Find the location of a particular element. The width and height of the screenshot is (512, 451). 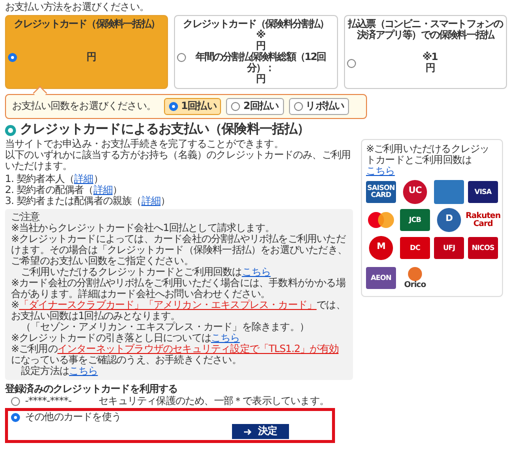

list-item: 2. 契約者の配偶者（詳細） is located at coordinates (63, 190).